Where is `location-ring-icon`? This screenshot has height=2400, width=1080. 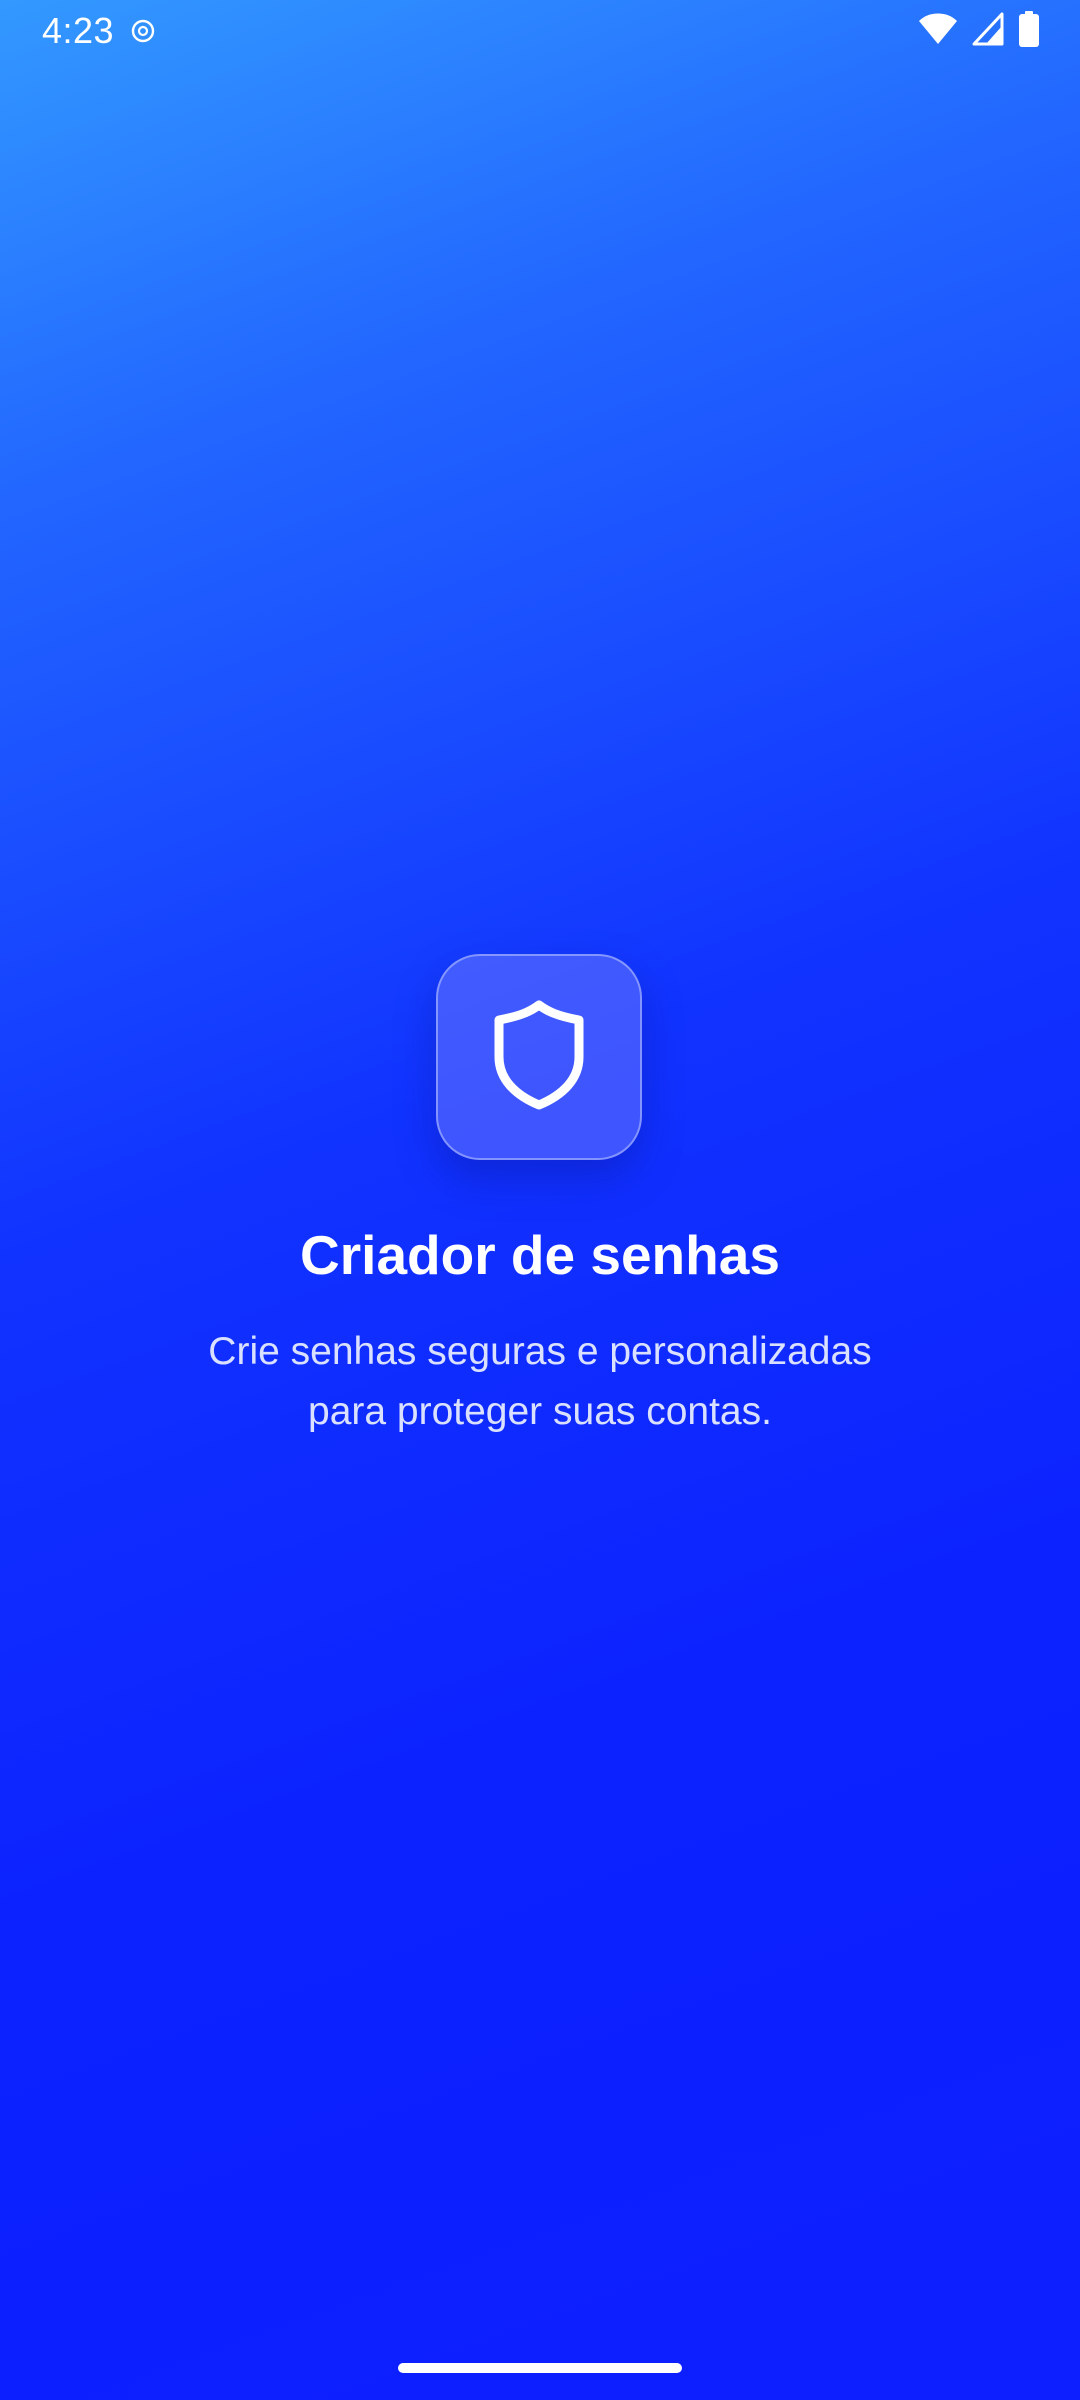 location-ring-icon is located at coordinates (143, 31).